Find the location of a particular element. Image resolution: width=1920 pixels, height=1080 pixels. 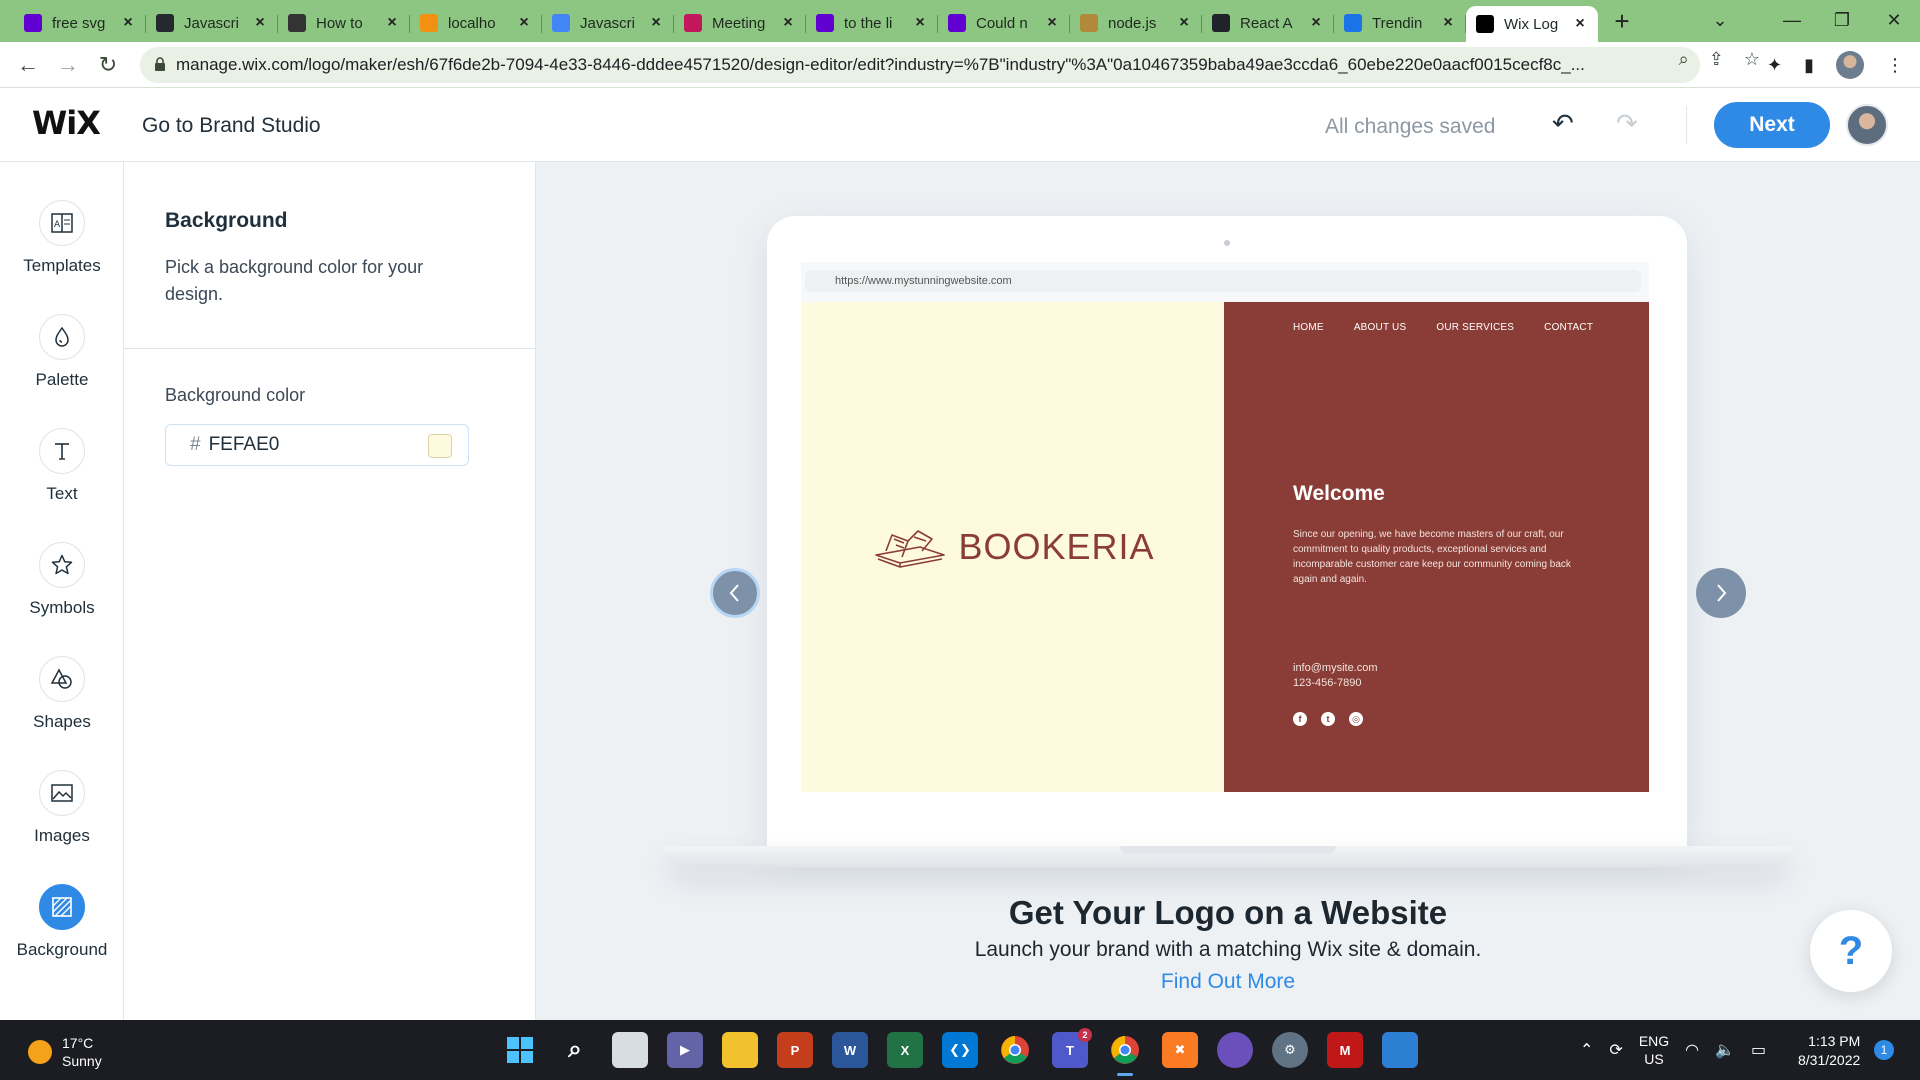

rail-item-background: Background is located at coordinates (62, 934).